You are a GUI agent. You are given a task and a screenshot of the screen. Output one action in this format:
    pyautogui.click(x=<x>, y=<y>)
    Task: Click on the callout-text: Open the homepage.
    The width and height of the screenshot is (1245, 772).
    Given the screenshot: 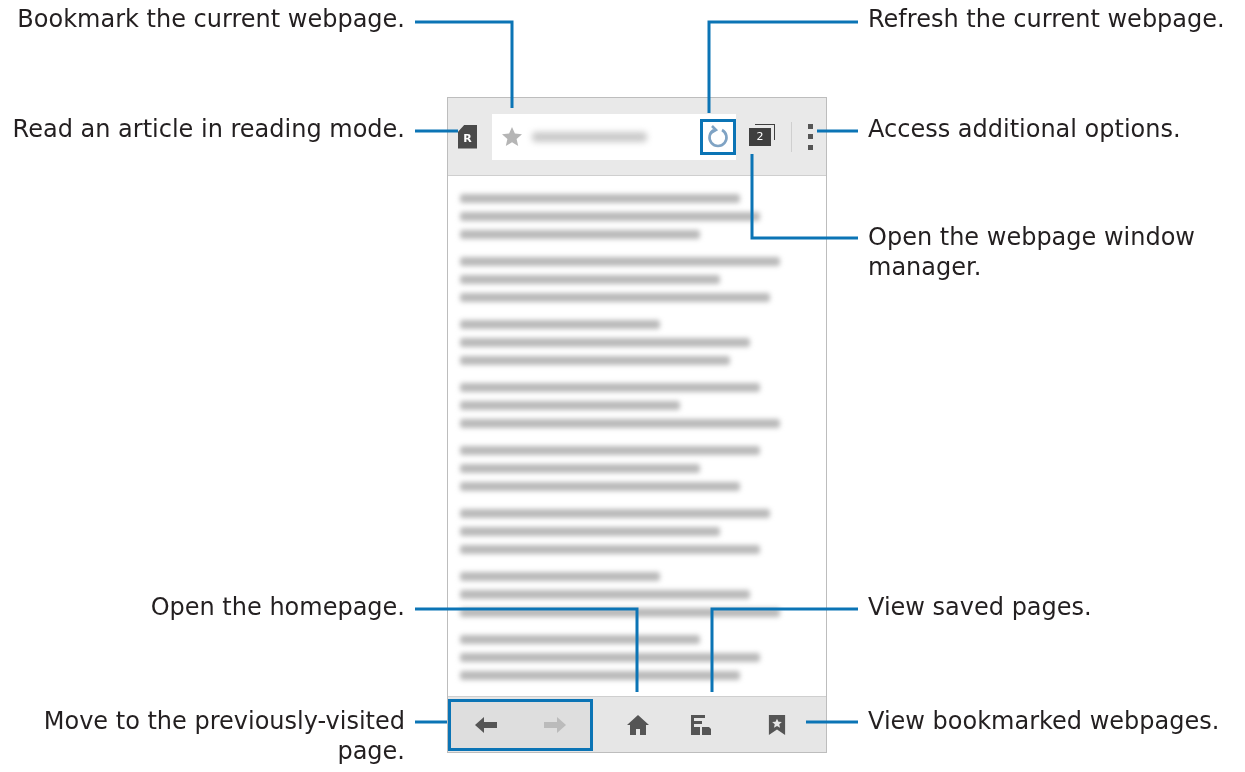 What is the action you would take?
    pyautogui.click(x=277, y=607)
    